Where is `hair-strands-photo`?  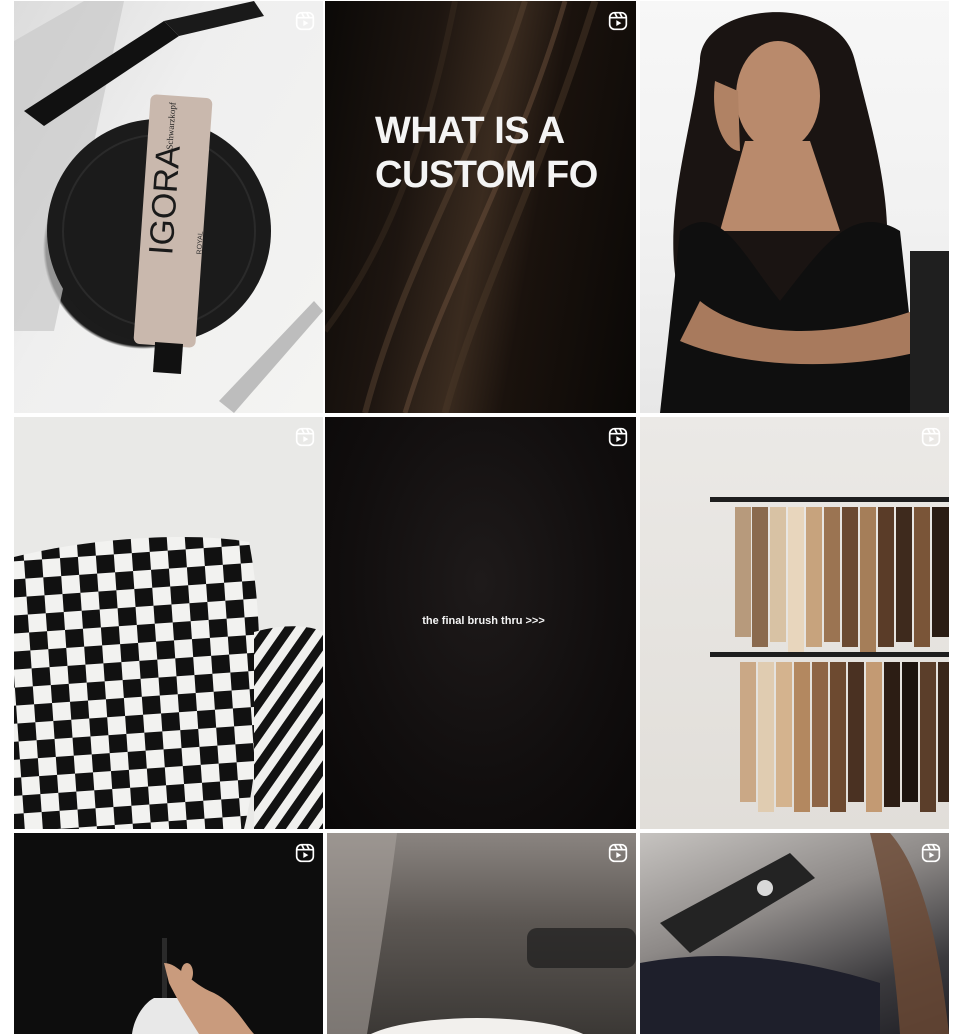
hair-strands-photo is located at coordinates (462, 207).